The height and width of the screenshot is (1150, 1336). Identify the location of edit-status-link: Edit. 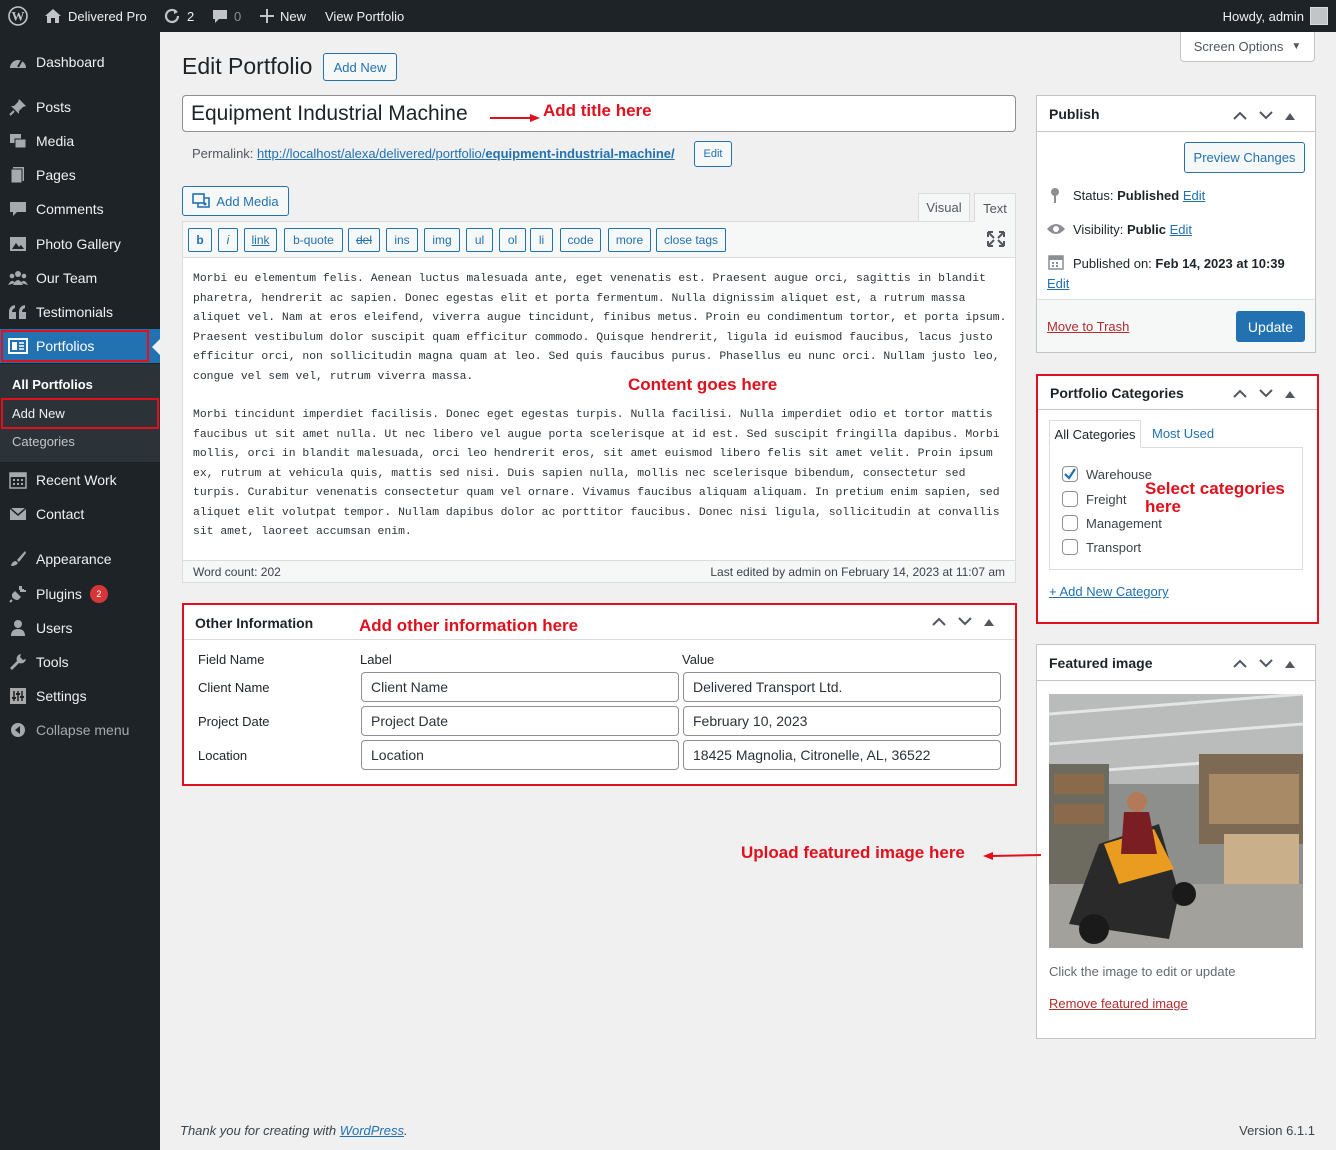
(1194, 195).